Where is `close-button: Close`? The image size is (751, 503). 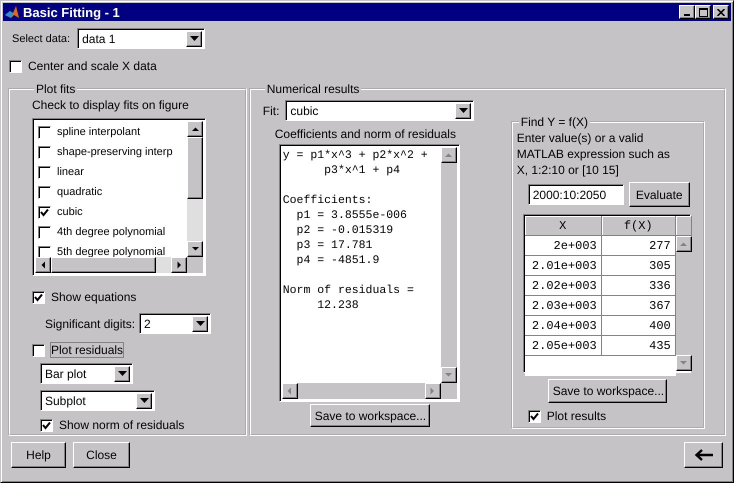 close-button: Close is located at coordinates (101, 455).